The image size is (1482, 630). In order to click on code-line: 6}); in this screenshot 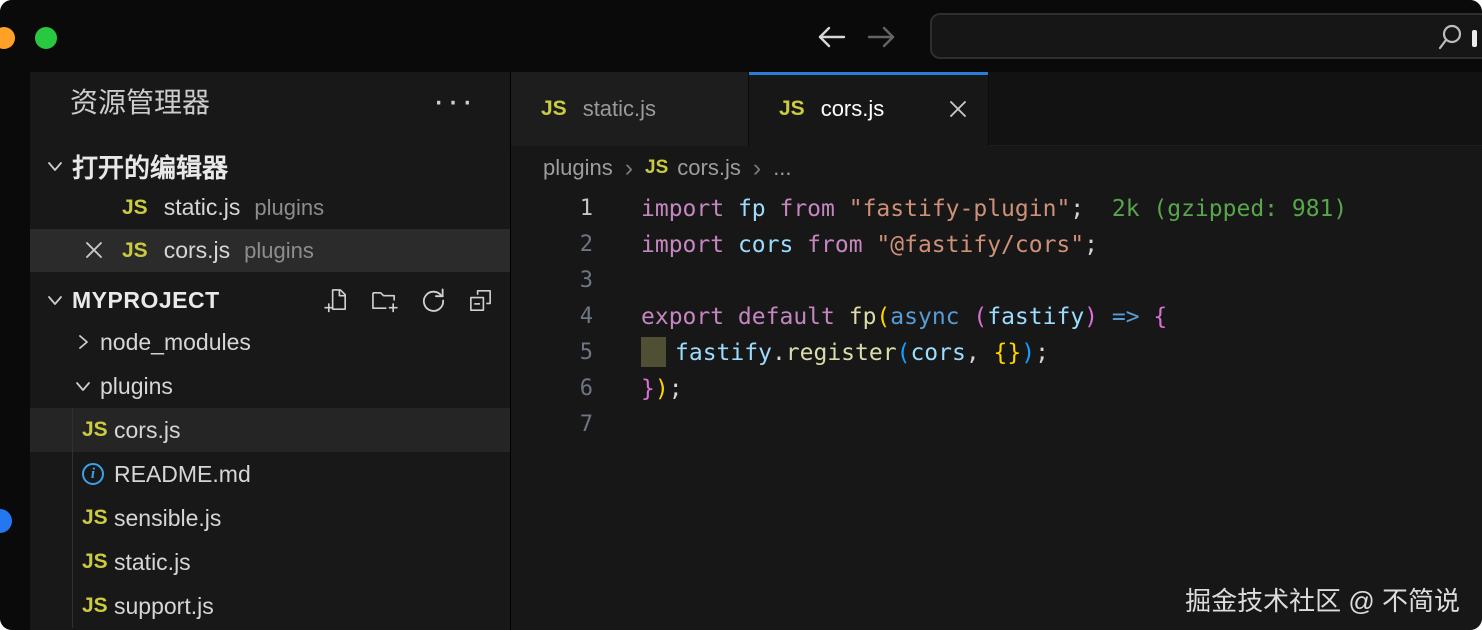, I will do `click(996, 389)`.